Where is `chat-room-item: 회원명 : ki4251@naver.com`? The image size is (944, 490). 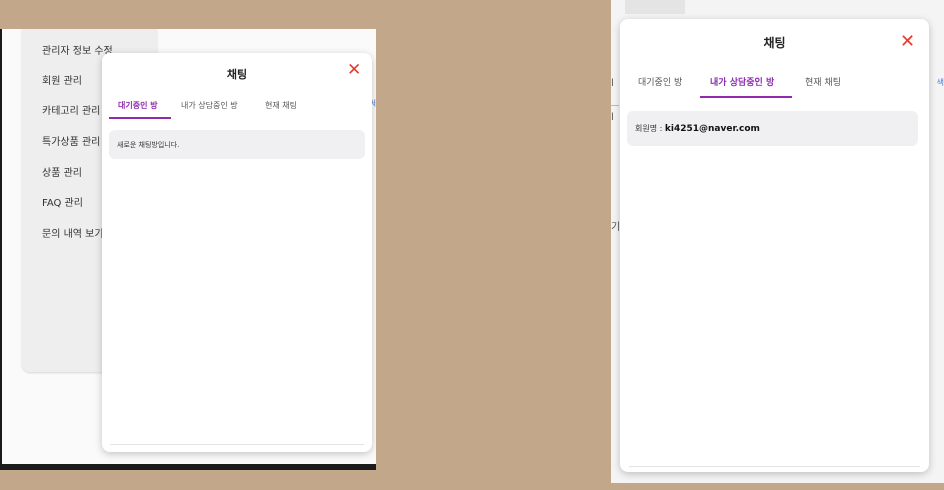 chat-room-item: 회원명 : ki4251@naver.com is located at coordinates (772, 128).